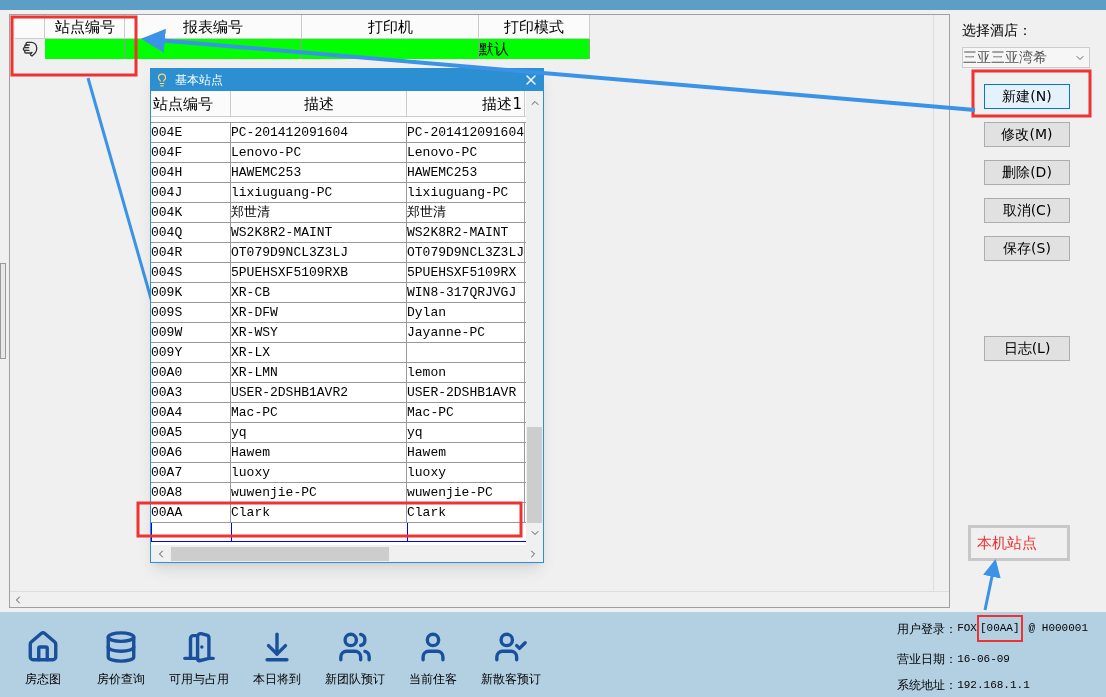  I want to click on toolbar-button: 房态图, so click(43, 658).